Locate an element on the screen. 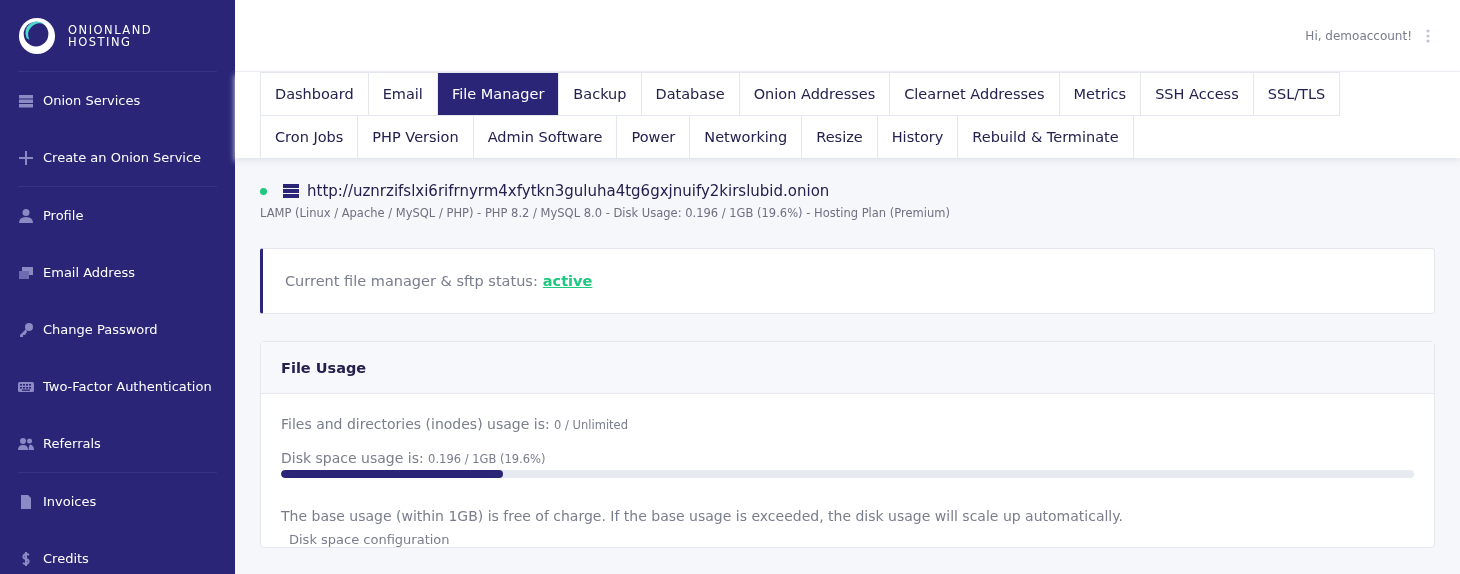 This screenshot has width=1460, height=574. tab: Cron Jobs is located at coordinates (309, 137).